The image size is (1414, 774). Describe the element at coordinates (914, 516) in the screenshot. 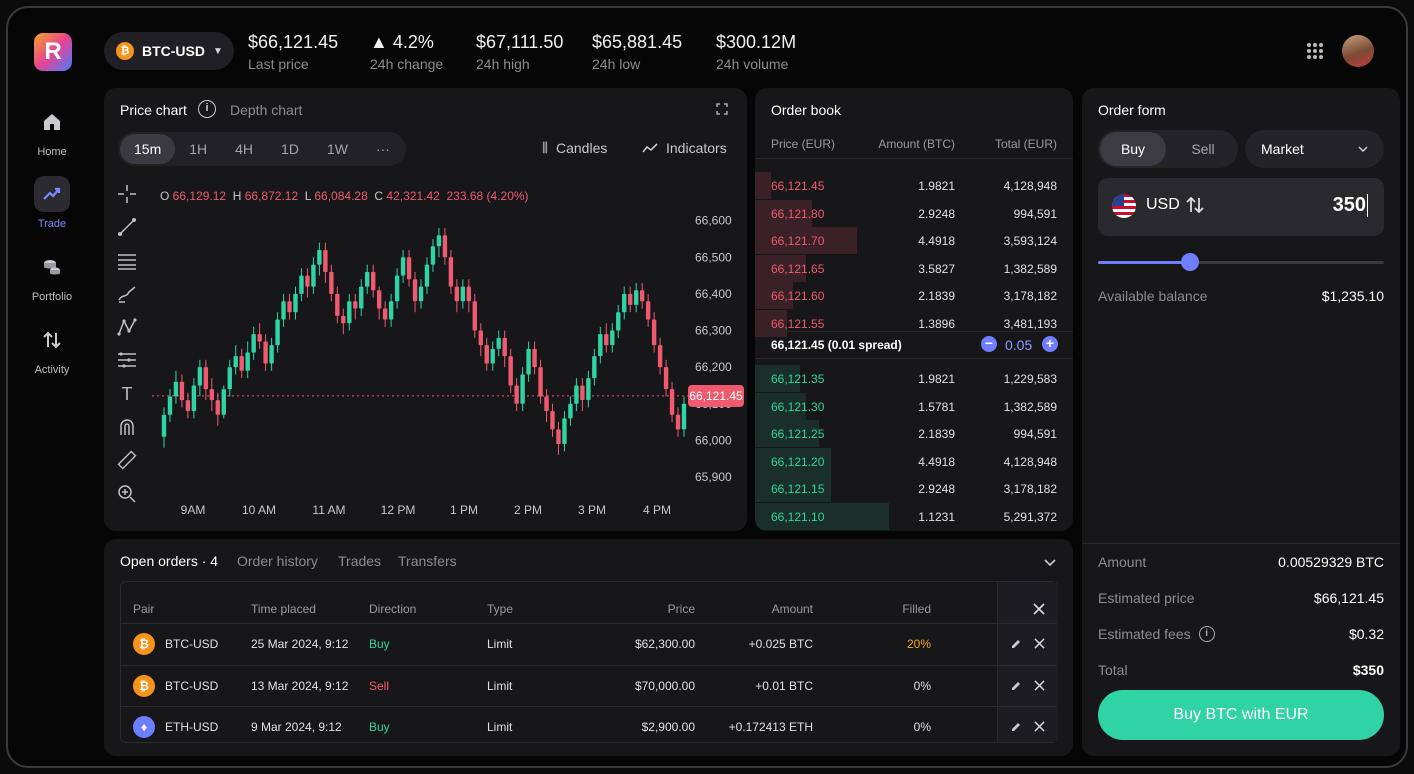

I see `bid-row: 66,121.10 1.1231 5,291,372` at that location.